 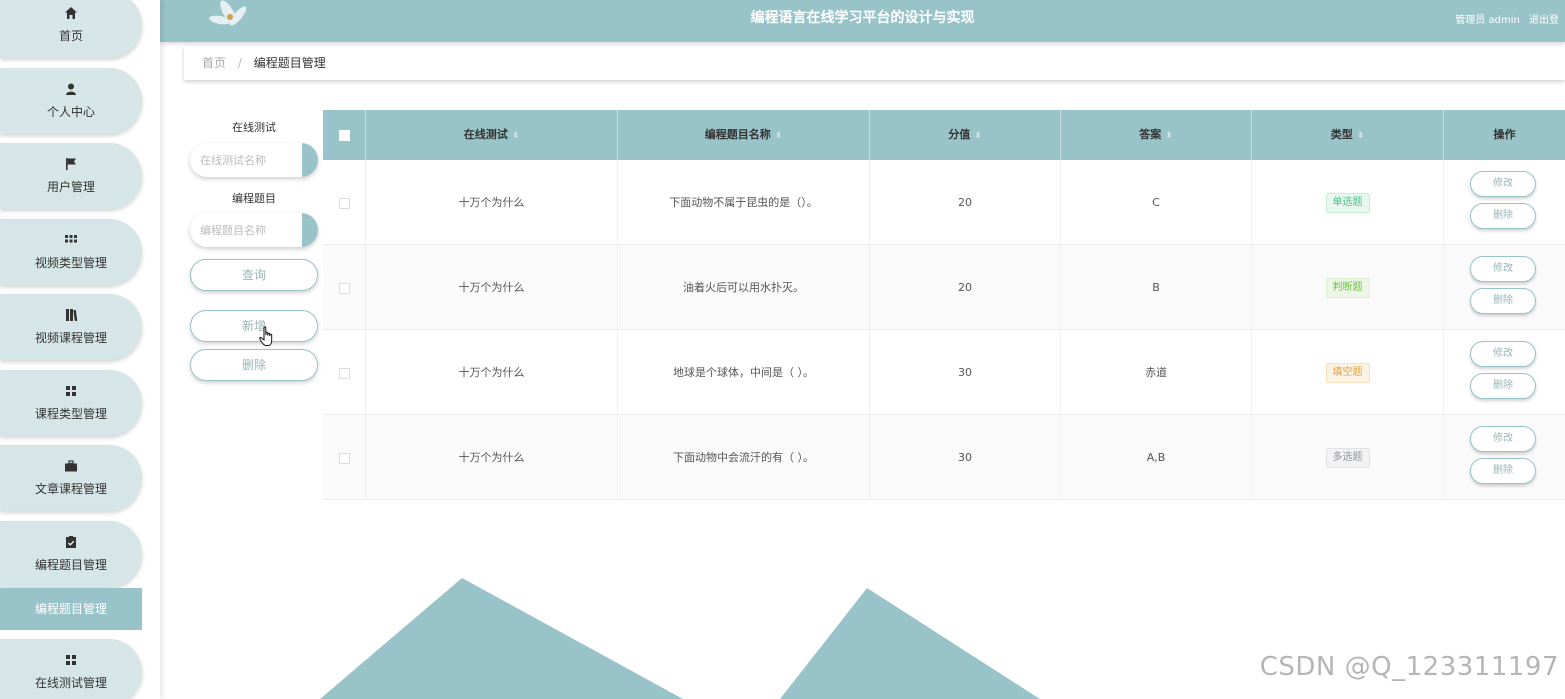 What do you see at coordinates (744, 135) in the screenshot?
I see `column-header-name: 编程题目名称 ⬍` at bounding box center [744, 135].